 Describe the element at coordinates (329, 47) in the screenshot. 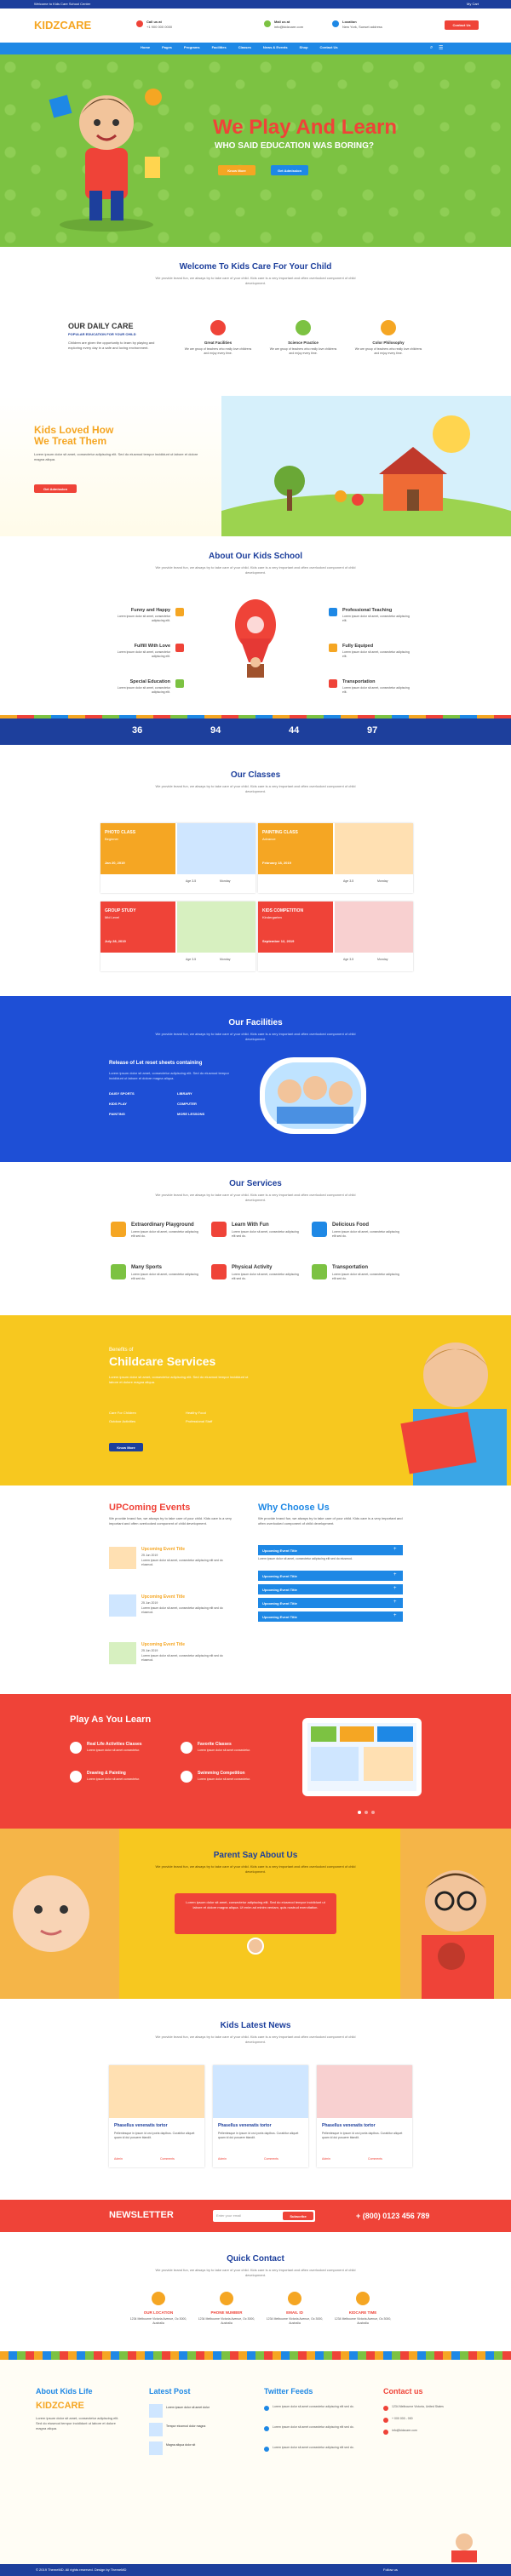

I see `nav-item: Contact Us` at that location.